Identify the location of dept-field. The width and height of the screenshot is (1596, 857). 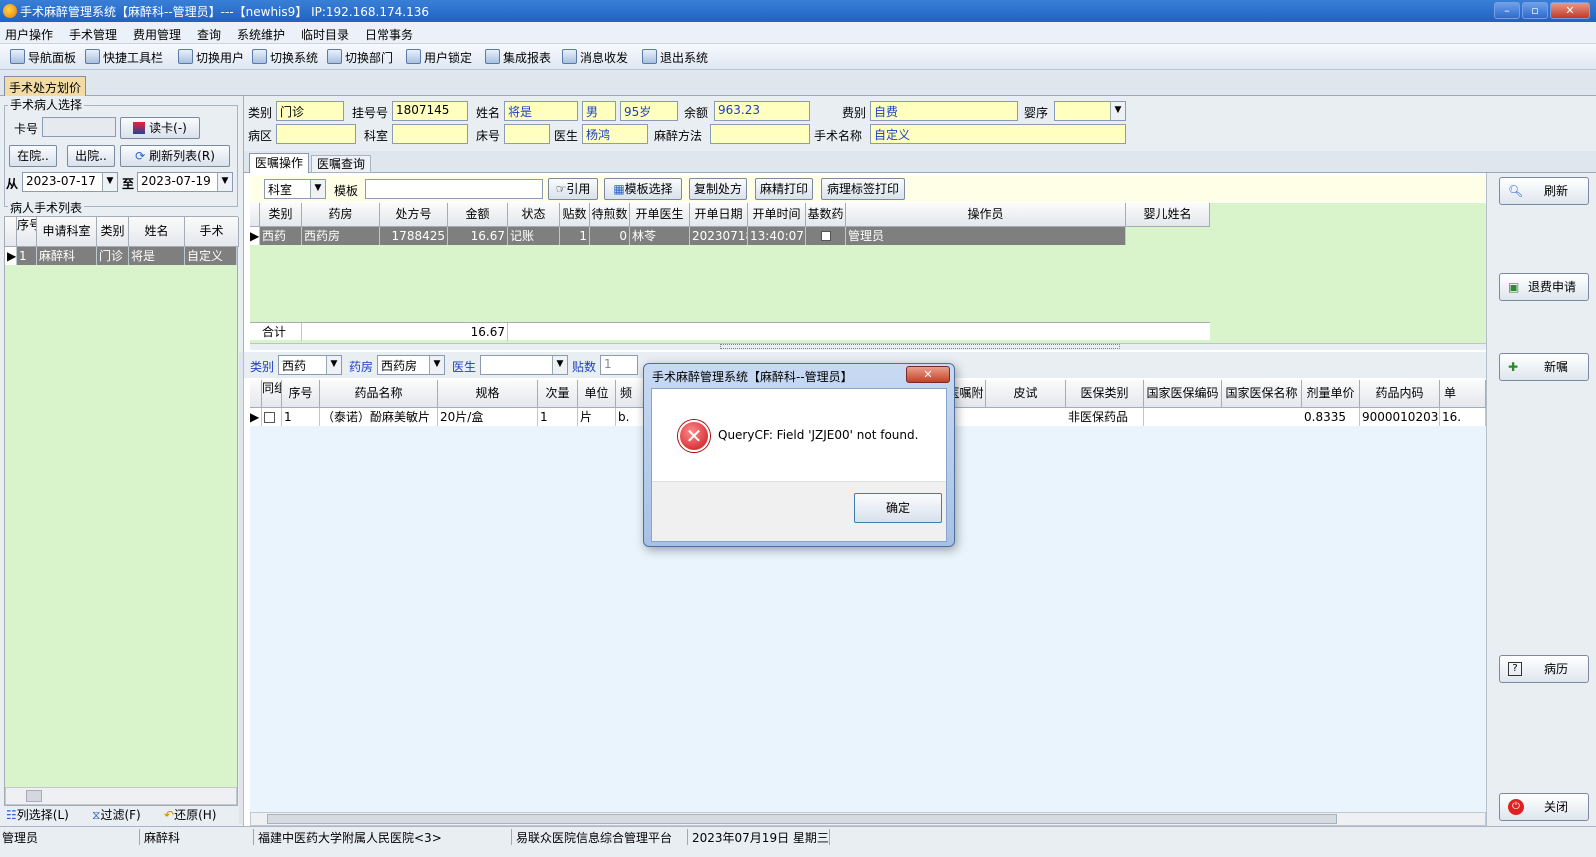
(430, 134).